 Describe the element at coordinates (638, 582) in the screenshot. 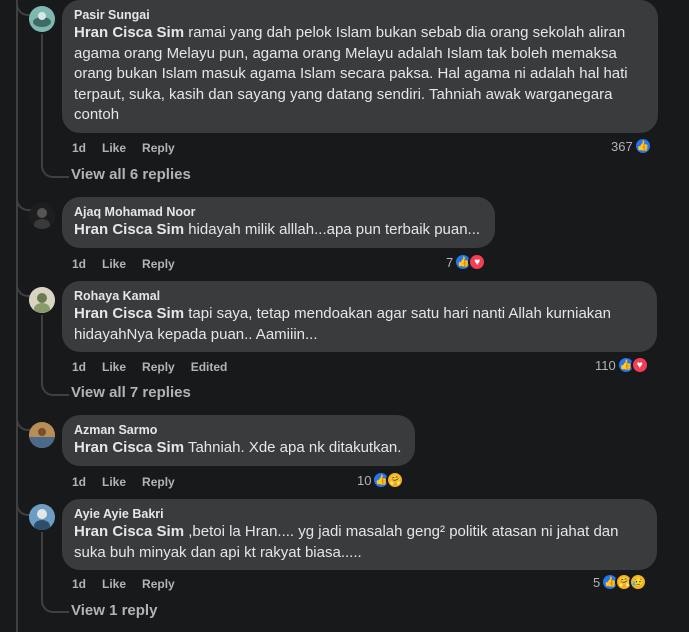

I see `sad-reaction-icon: 😥` at that location.